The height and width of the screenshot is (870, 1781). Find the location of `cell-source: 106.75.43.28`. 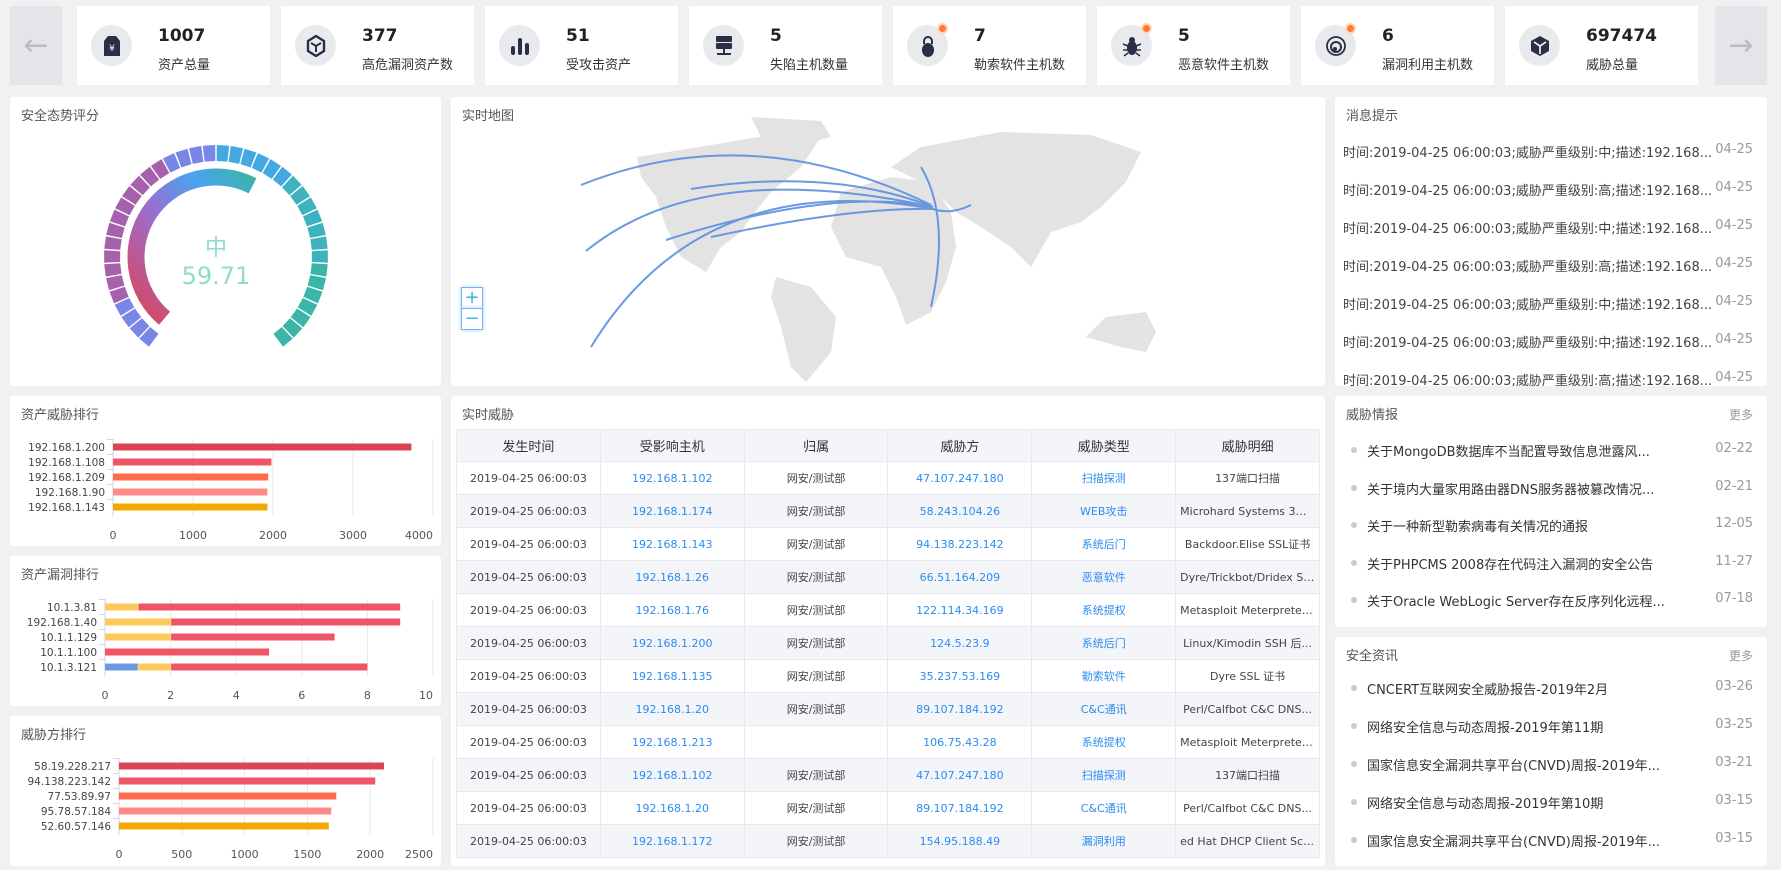

cell-source: 106.75.43.28 is located at coordinates (960, 742).